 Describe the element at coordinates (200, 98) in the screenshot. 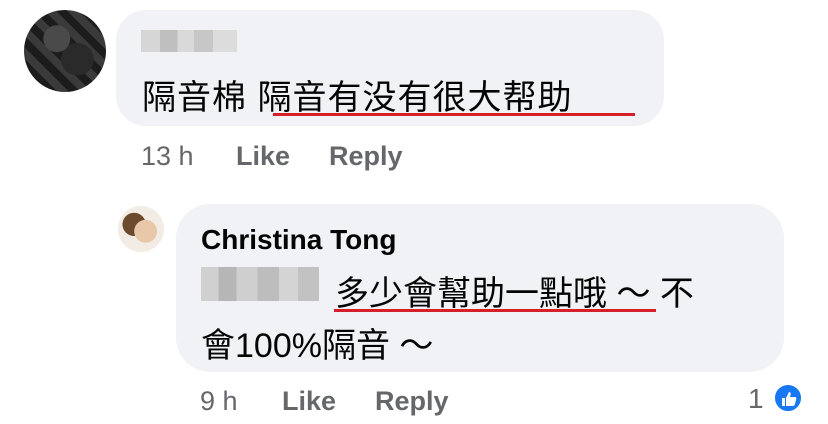

I see `comment-text-plain: 隔音棉` at that location.